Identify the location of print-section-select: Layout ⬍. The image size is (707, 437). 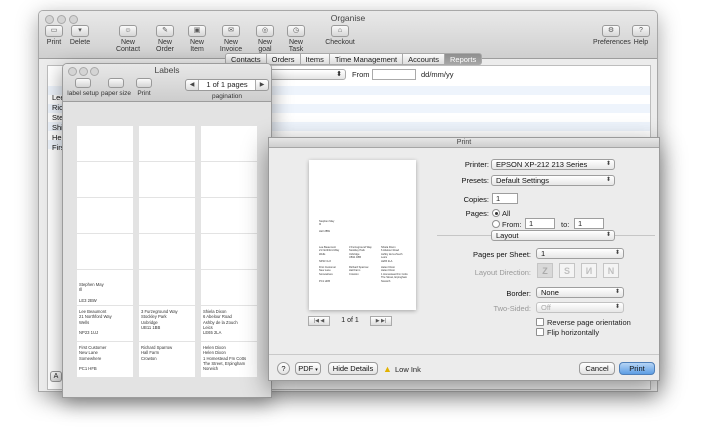
(553, 235).